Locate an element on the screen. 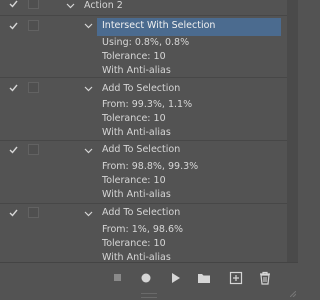 This screenshot has height=300, width=320. folder-icon is located at coordinates (204, 278).